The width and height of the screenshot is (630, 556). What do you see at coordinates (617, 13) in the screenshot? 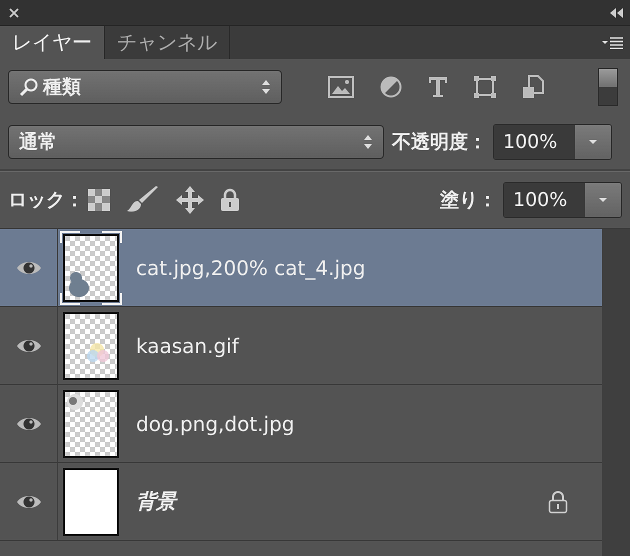
I see `collapse-icon` at bounding box center [617, 13].